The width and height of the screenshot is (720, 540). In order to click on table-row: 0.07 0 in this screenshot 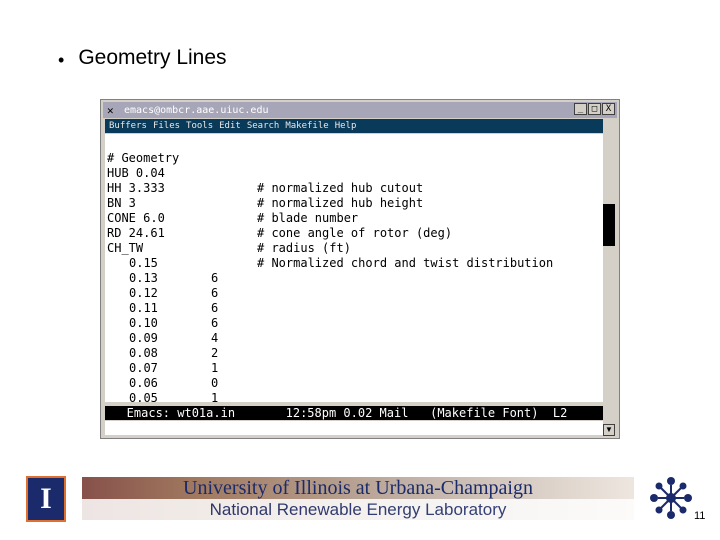, I will do `click(162, 368)`.